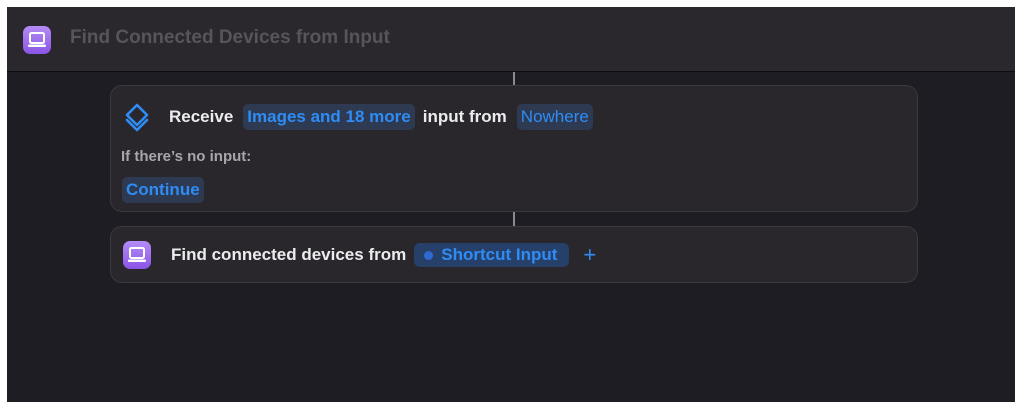 This screenshot has height=402, width=1015. Describe the element at coordinates (329, 117) in the screenshot. I see `input-types-token: Images and 18 more` at that location.